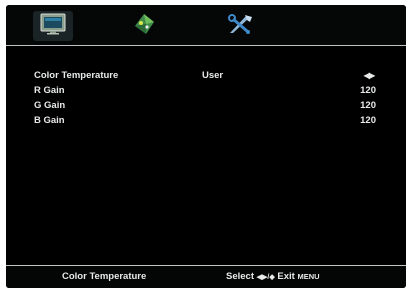 The image size is (412, 293). I want to click on left-right-arrows-icon: ◀▶, so click(369, 76).